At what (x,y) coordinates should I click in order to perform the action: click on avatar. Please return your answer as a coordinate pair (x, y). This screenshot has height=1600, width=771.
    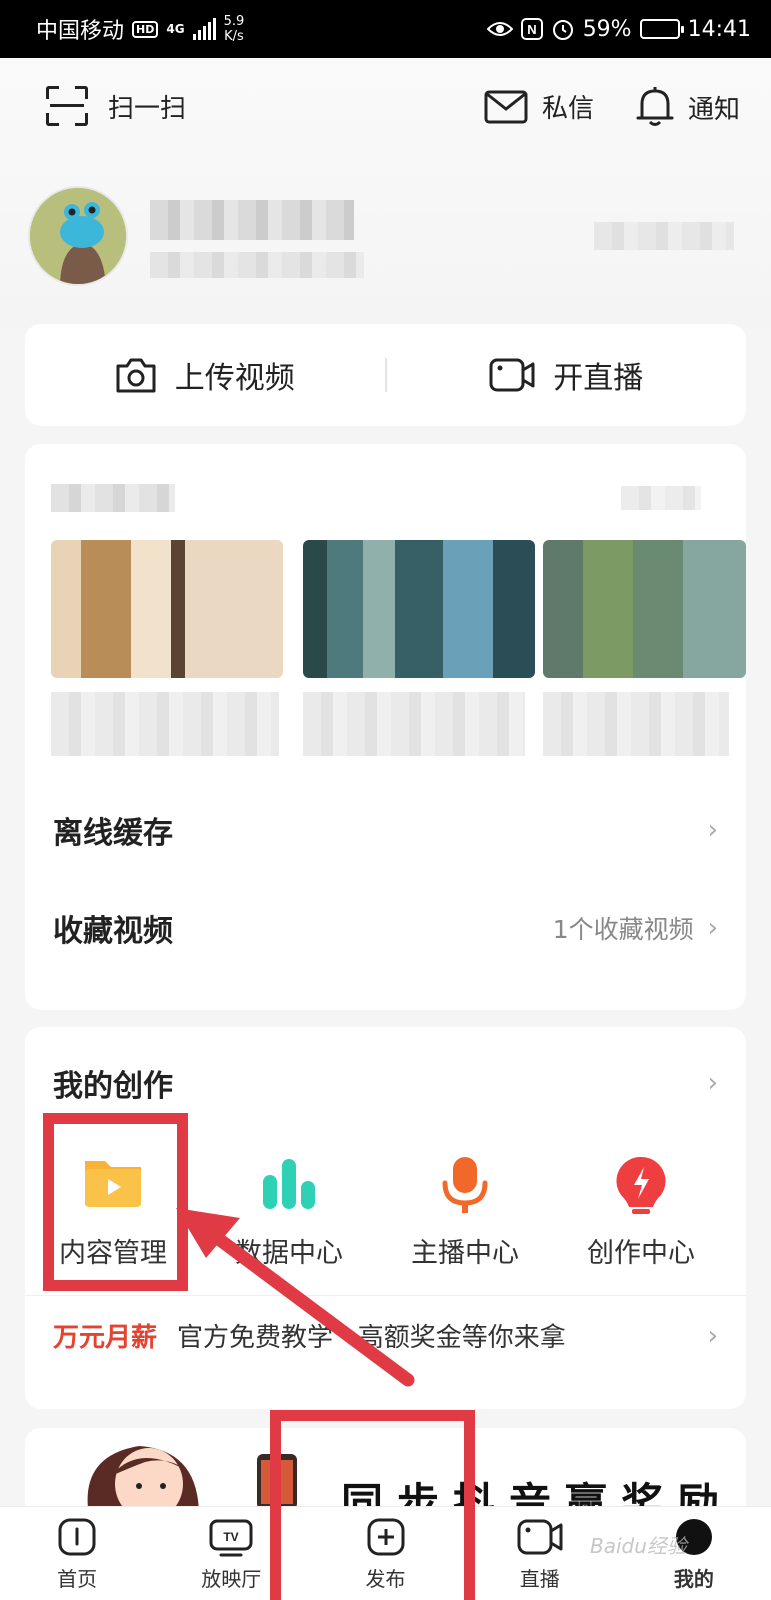
    Looking at the image, I should click on (78, 236).